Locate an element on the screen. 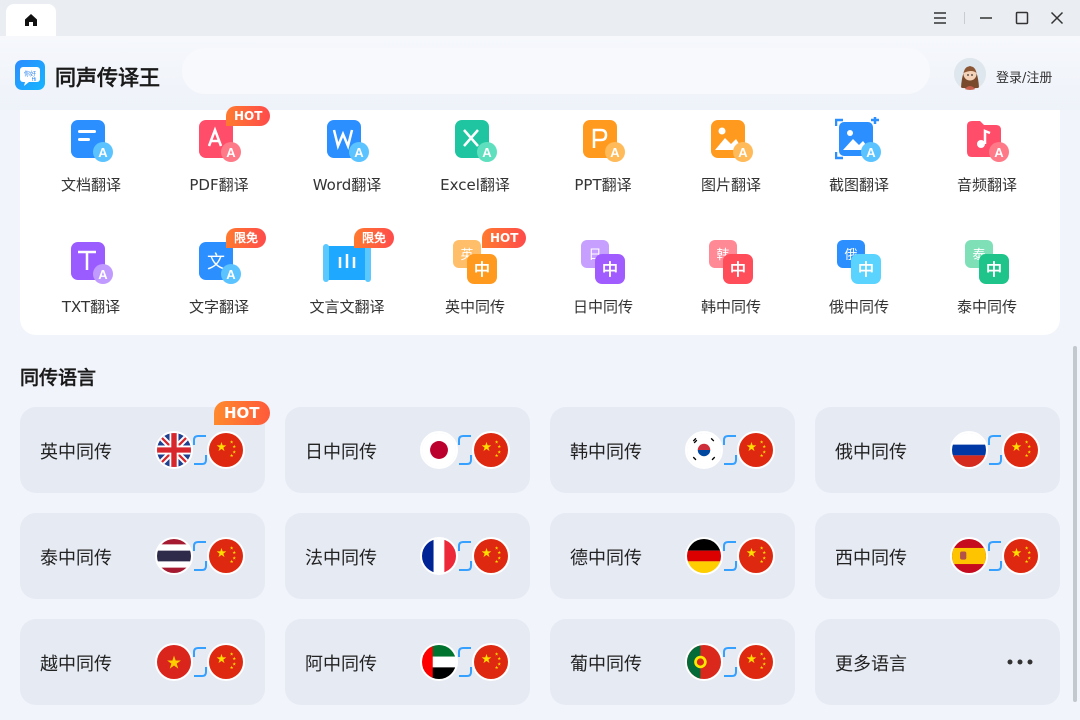 This screenshot has height=720, width=1080. lang-card-label: 日中同传 is located at coordinates (341, 452).